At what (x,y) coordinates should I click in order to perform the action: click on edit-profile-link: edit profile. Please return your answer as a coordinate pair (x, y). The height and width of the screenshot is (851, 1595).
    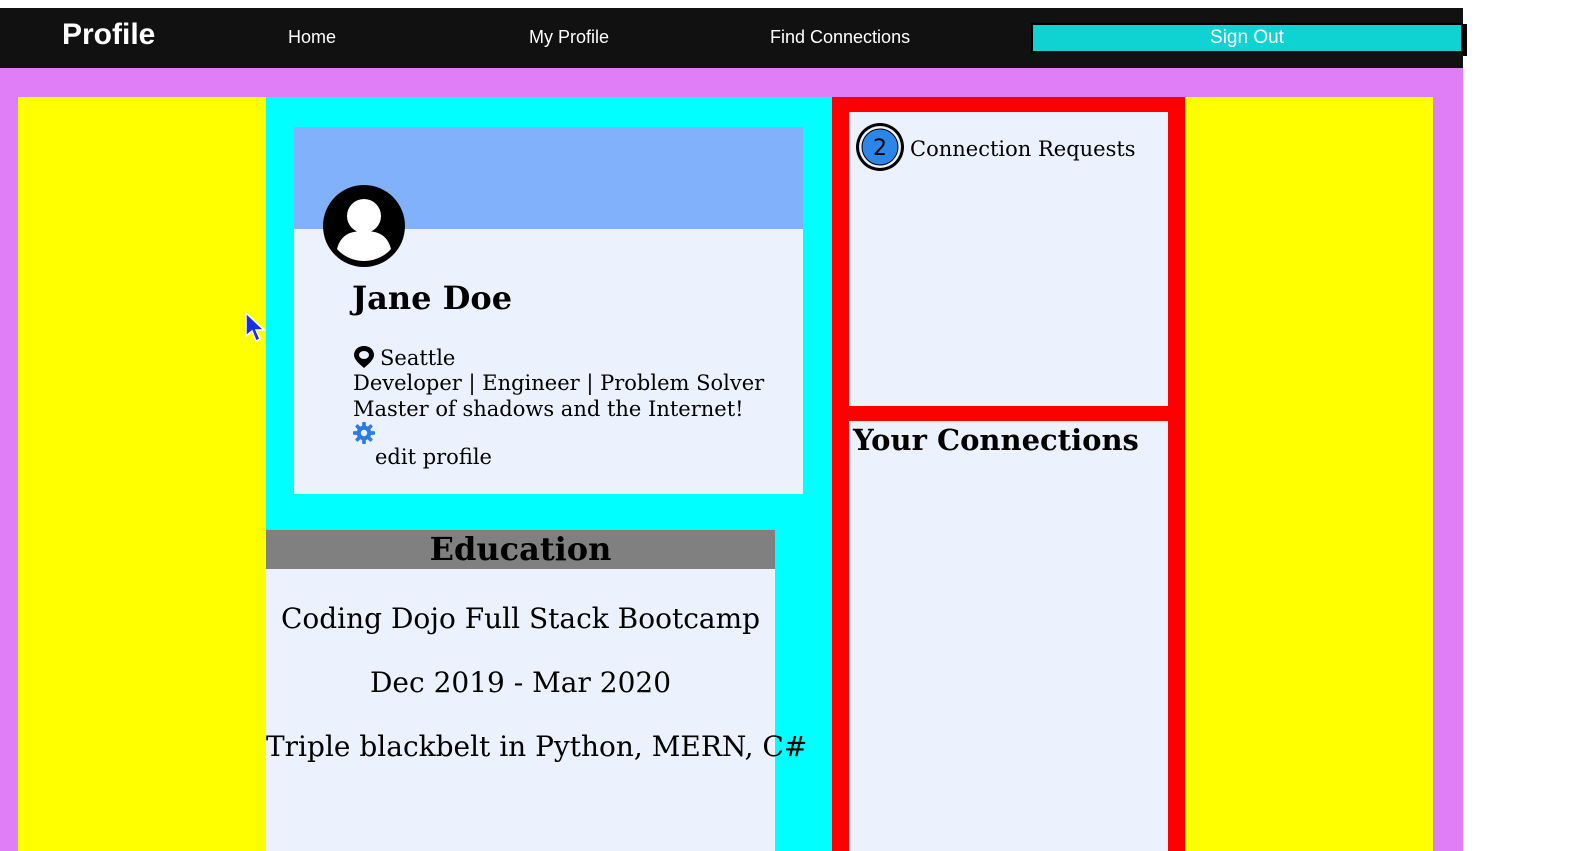
    Looking at the image, I should click on (433, 457).